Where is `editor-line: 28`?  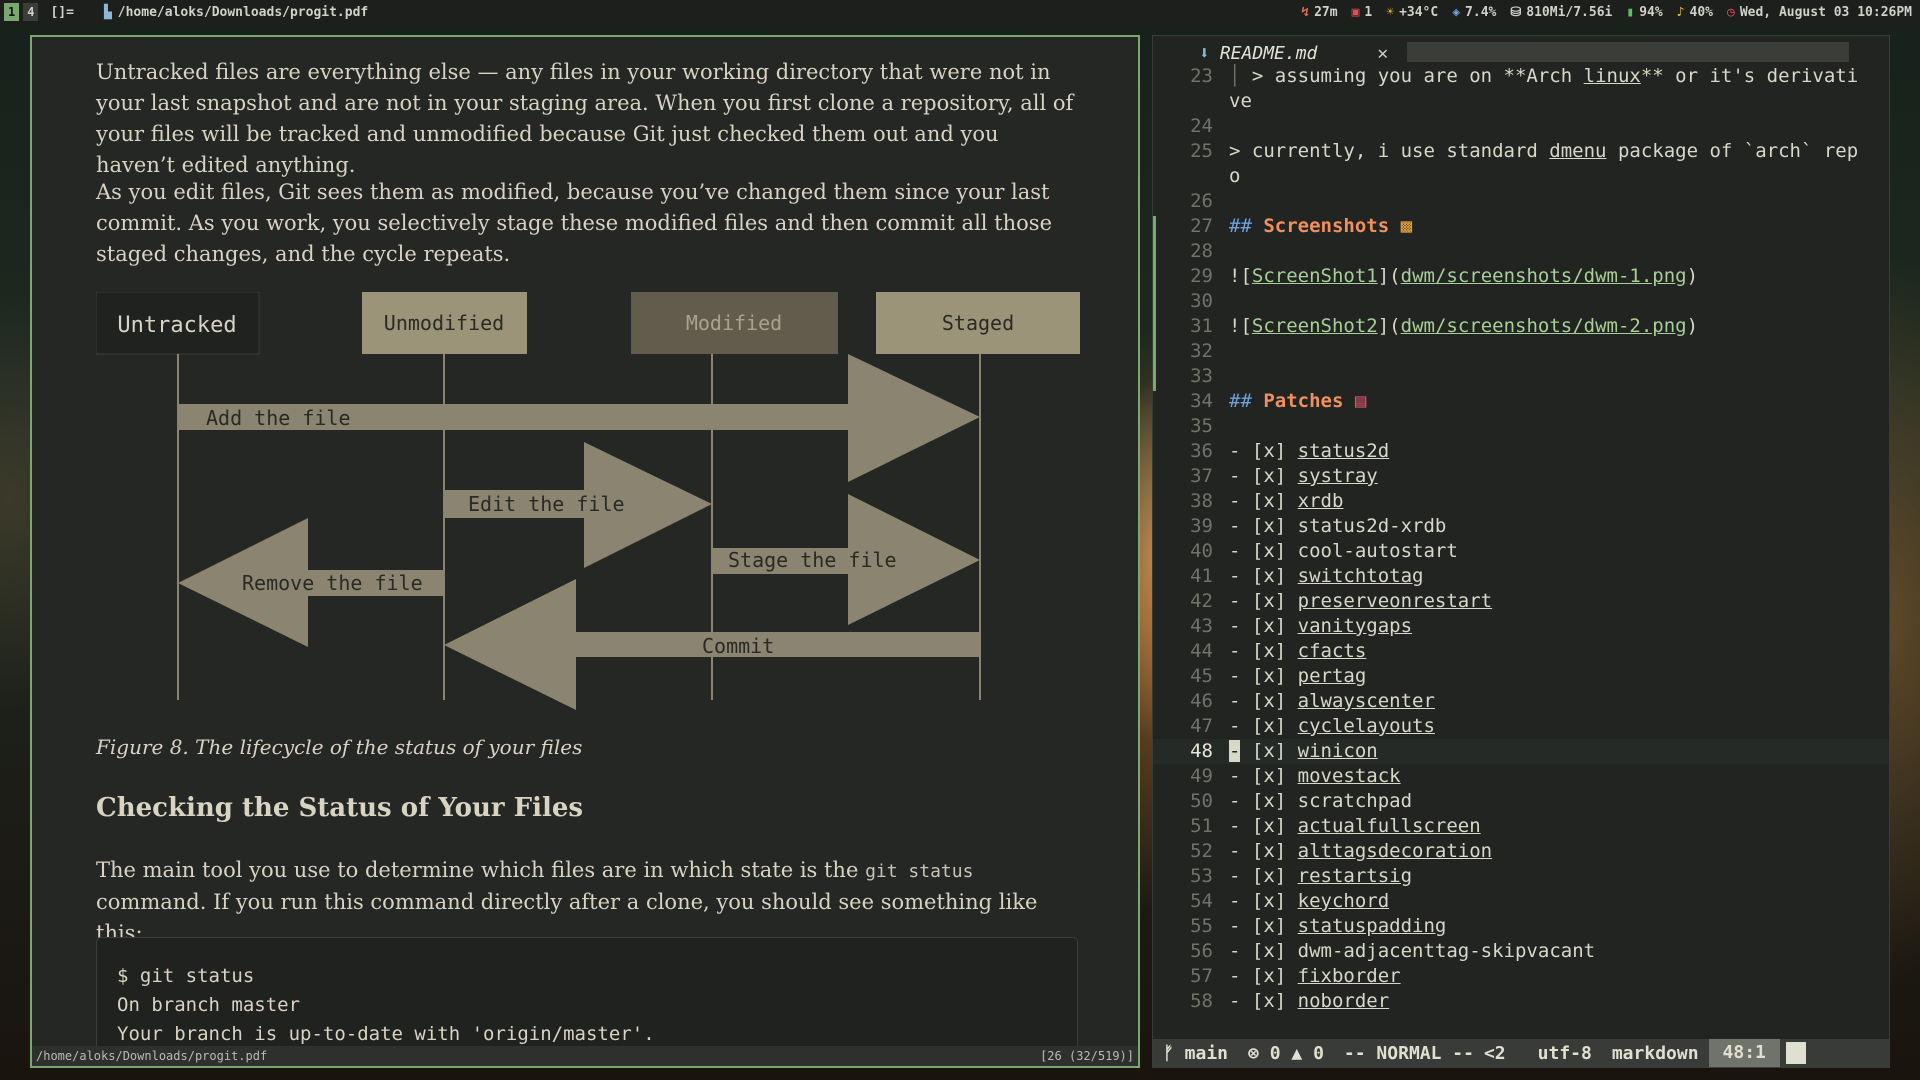 editor-line: 28 is located at coordinates (1201, 251).